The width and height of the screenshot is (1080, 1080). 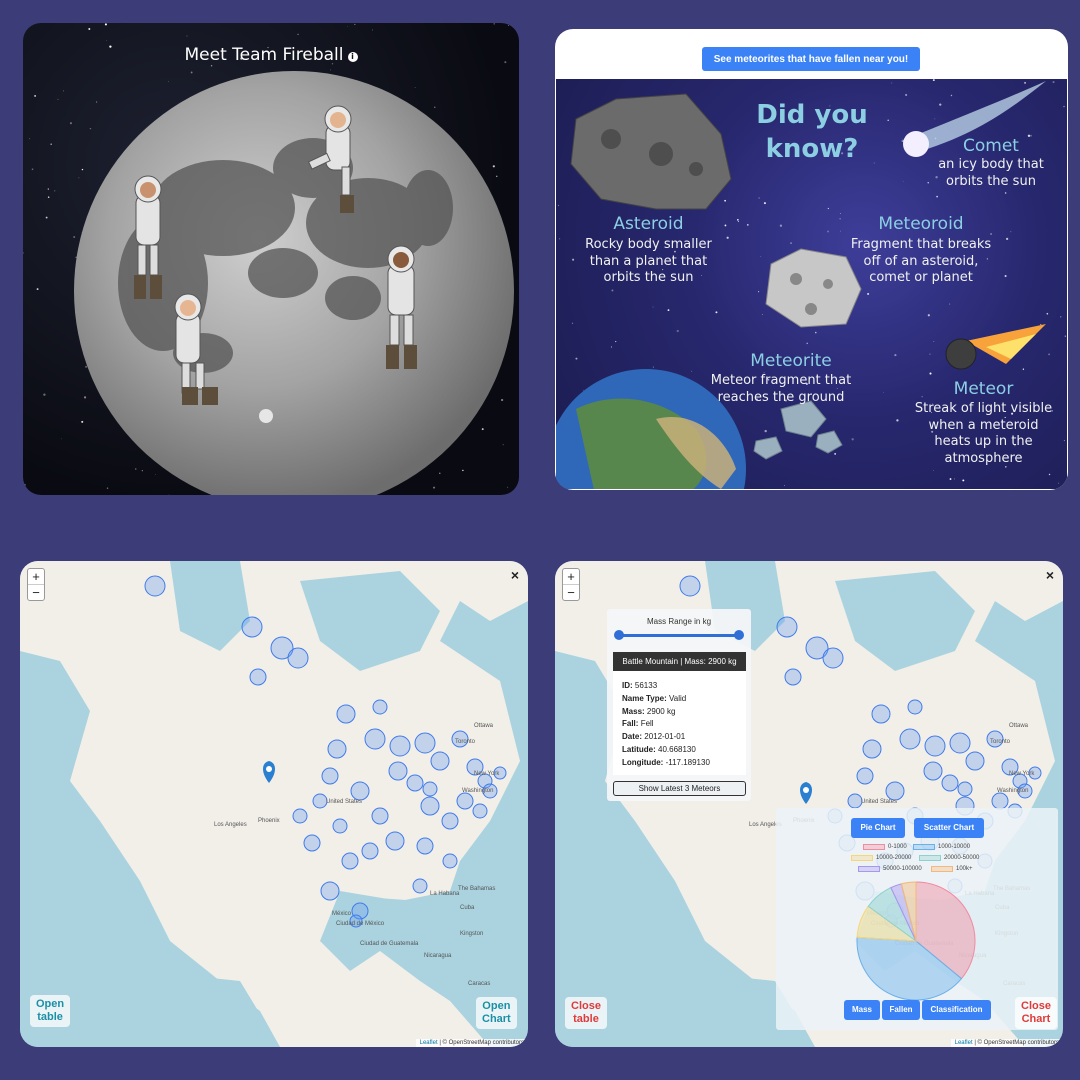 What do you see at coordinates (496, 1013) in the screenshot?
I see `open-chart-button: Open Chart` at bounding box center [496, 1013].